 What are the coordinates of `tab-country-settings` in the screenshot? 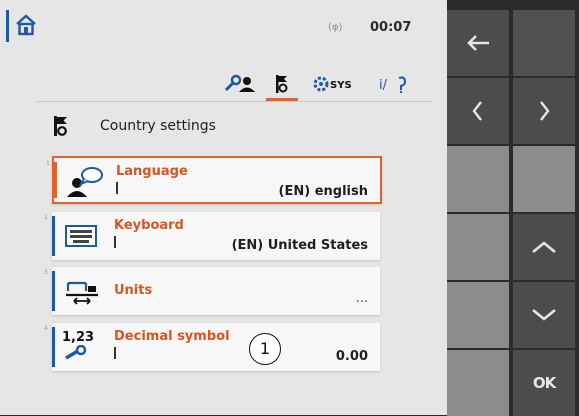 It's located at (282, 85).